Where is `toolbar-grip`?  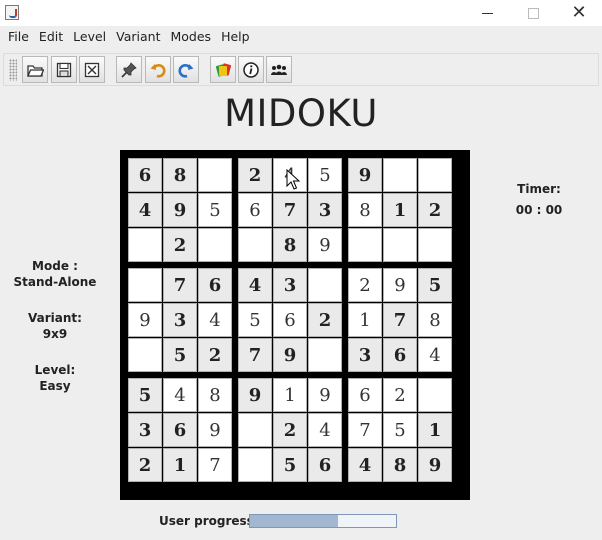 toolbar-grip is located at coordinates (13, 70).